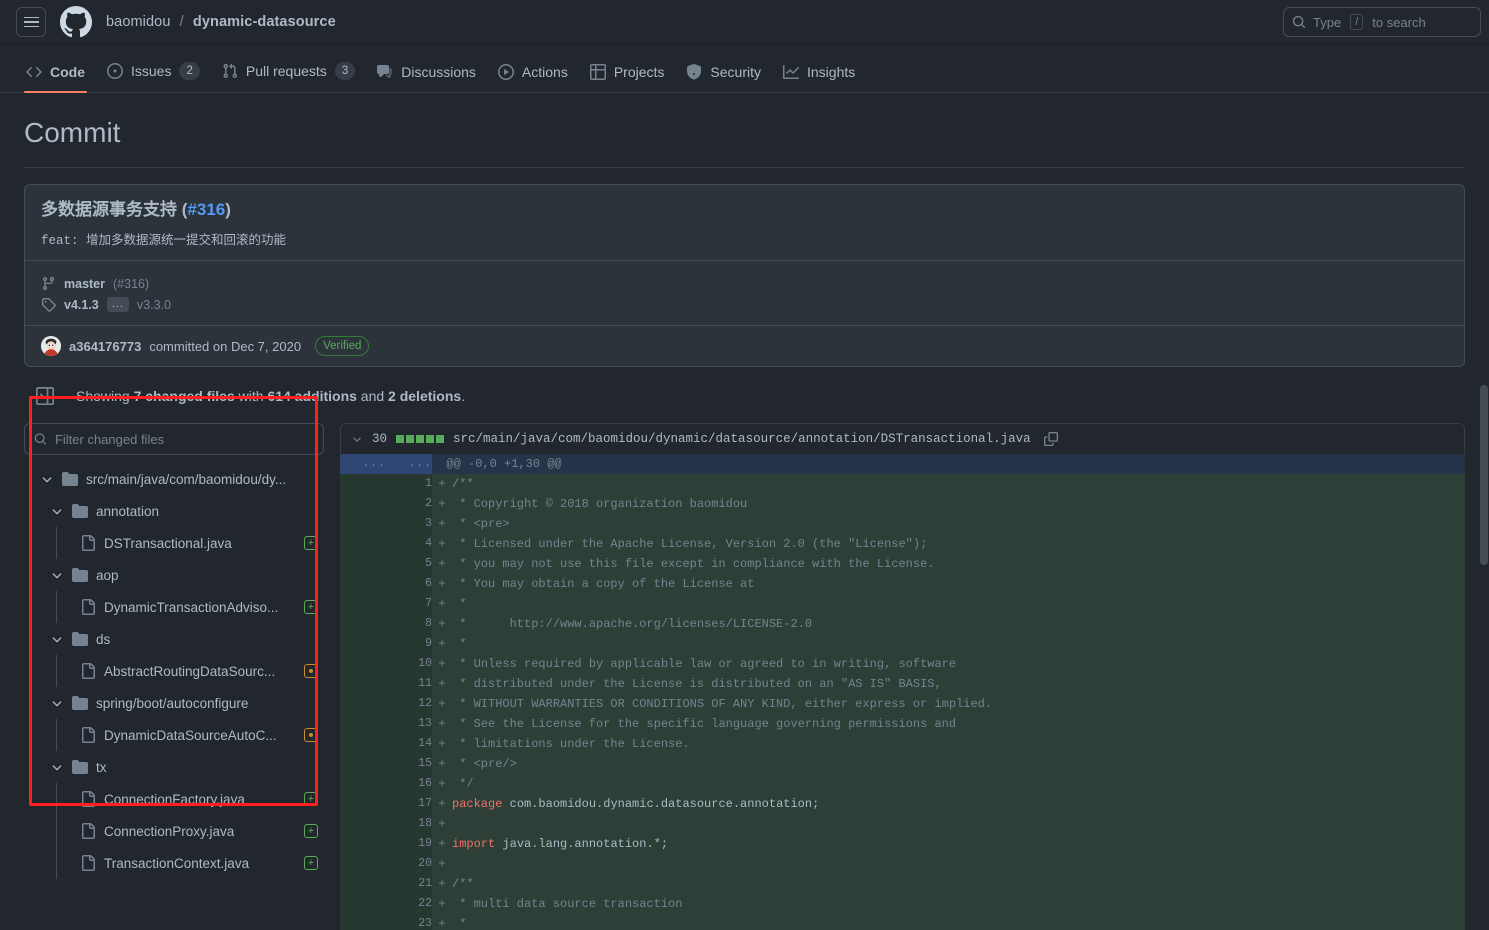 The height and width of the screenshot is (930, 1489). I want to click on tree-folder-aop: aop, so click(174, 575).